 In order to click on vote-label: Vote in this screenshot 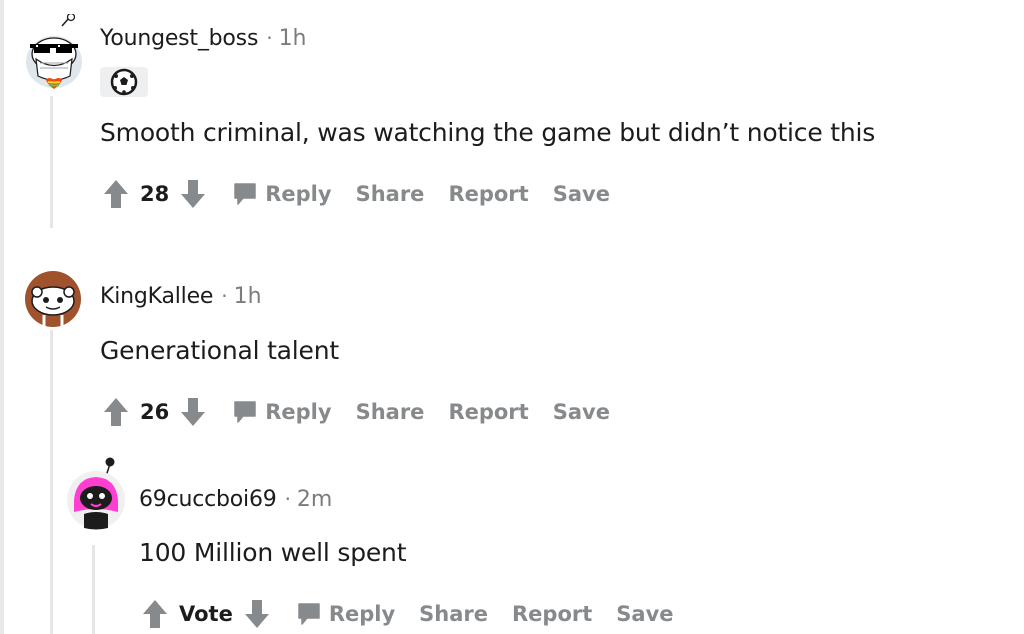, I will do `click(206, 614)`.